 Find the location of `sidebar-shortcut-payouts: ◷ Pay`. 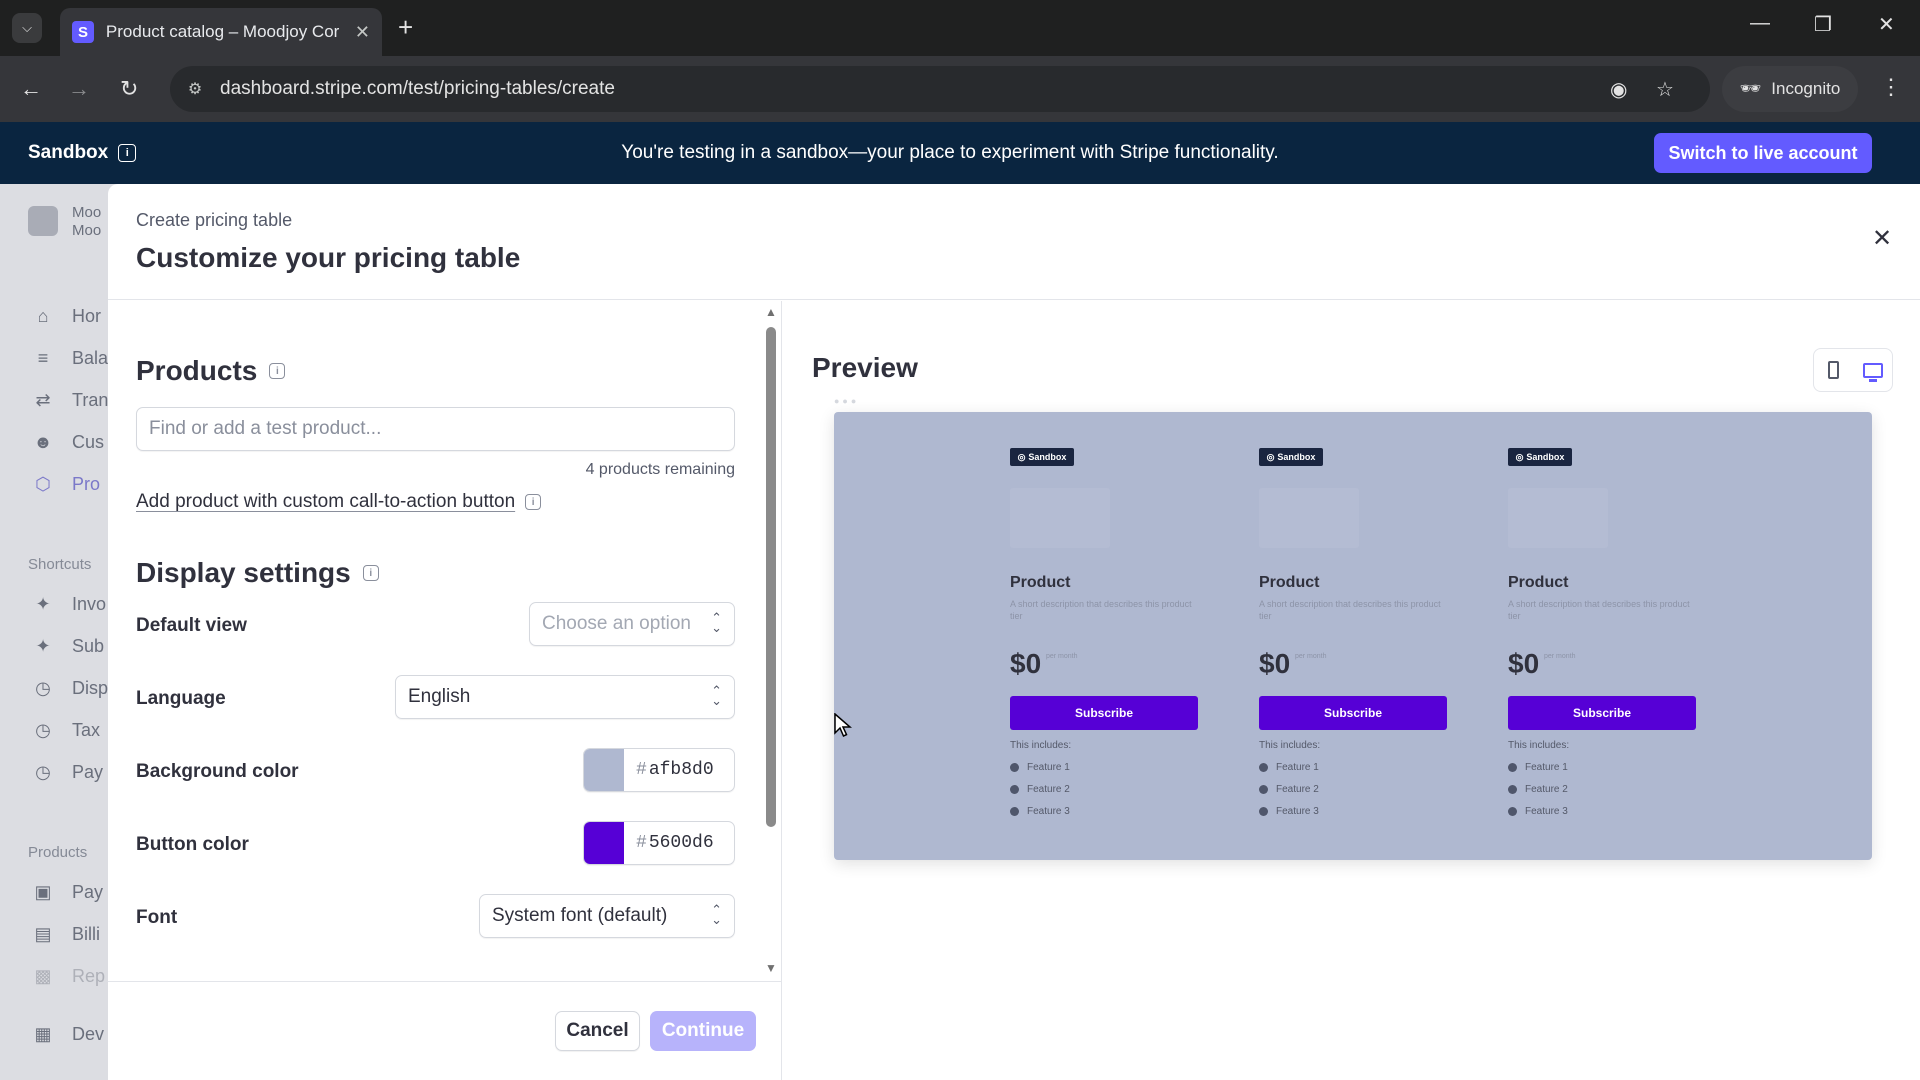

sidebar-shortcut-payouts: ◷ Pay is located at coordinates (67, 772).